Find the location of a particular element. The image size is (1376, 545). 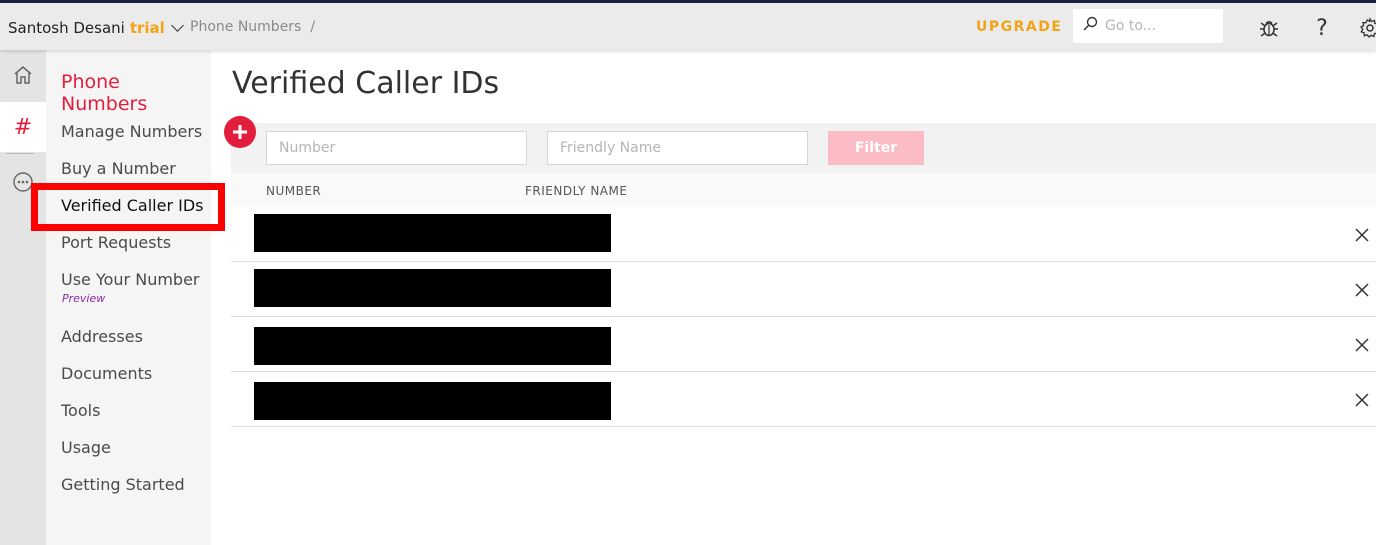

add-caller-id-button is located at coordinates (240, 132).